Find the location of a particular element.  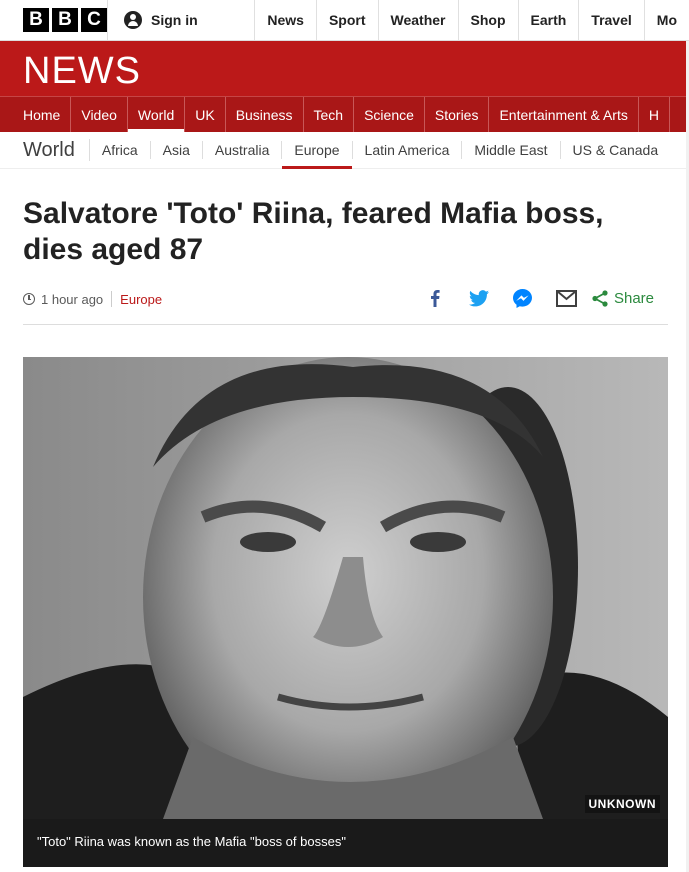

top-nav: News Sport Weather Shop Earth Travel Mo is located at coordinates (472, 20).